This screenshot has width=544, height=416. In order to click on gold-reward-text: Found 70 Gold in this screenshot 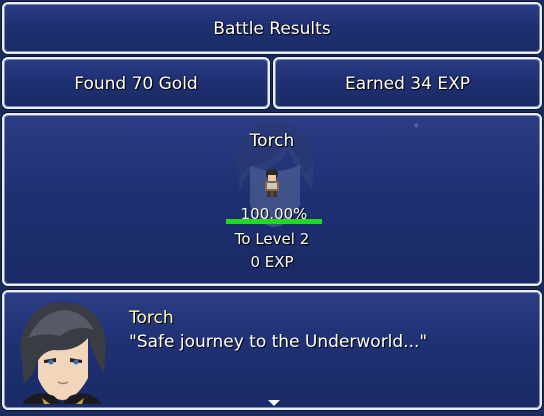, I will do `click(136, 84)`.